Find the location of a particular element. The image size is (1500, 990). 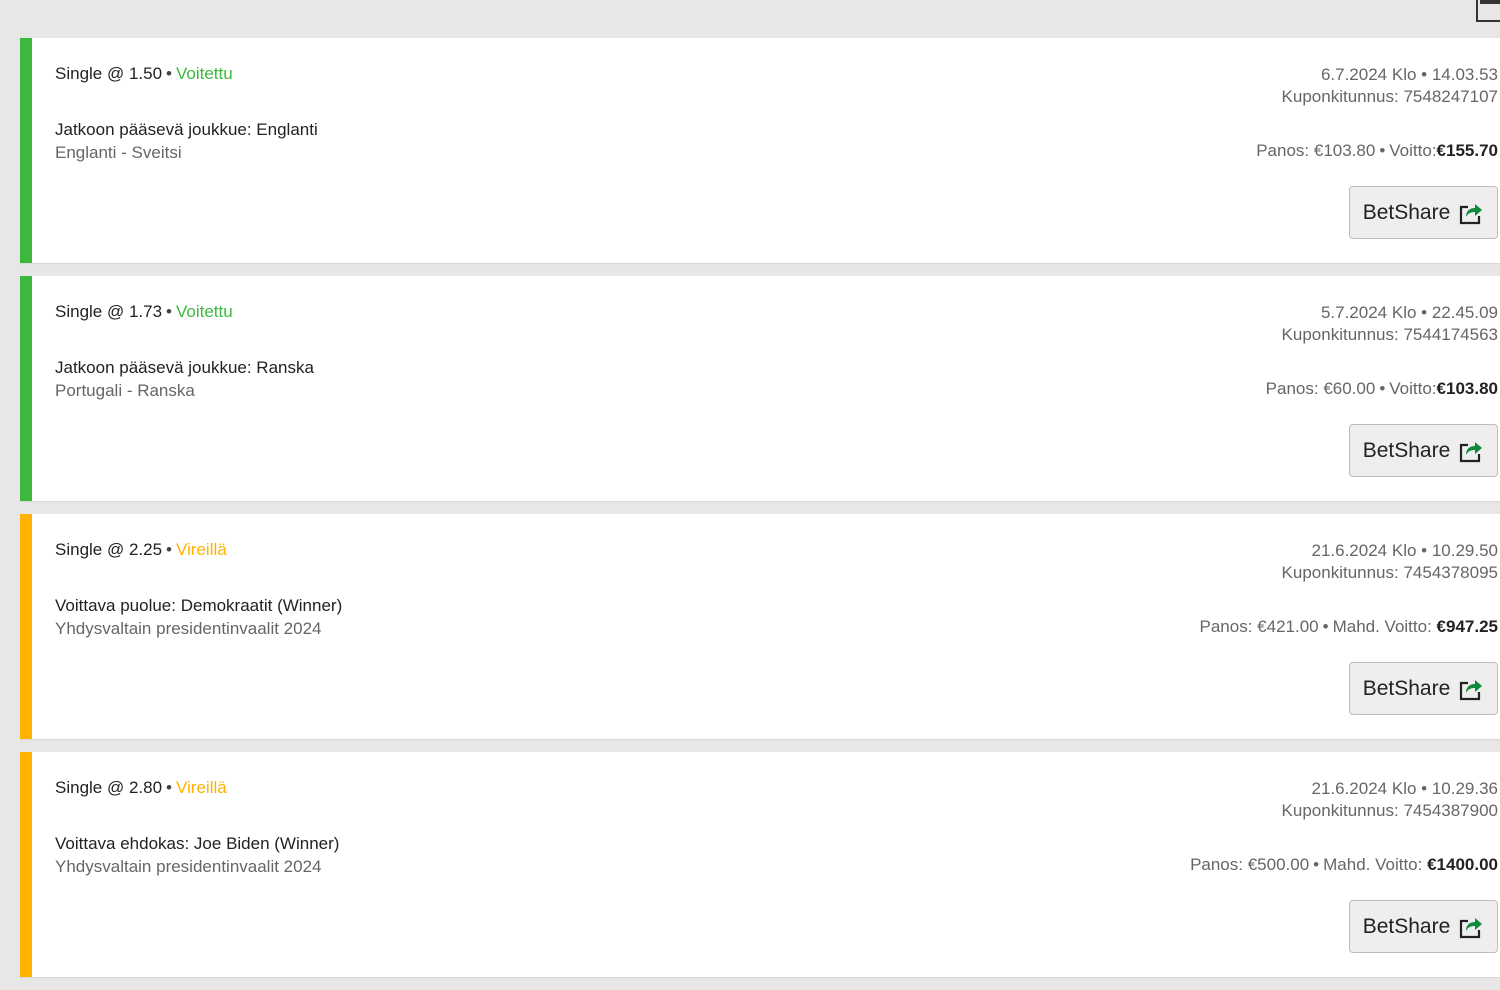

bet-date: 6.7.2024 Klo • 14.03.53 is located at coordinates (1409, 74).